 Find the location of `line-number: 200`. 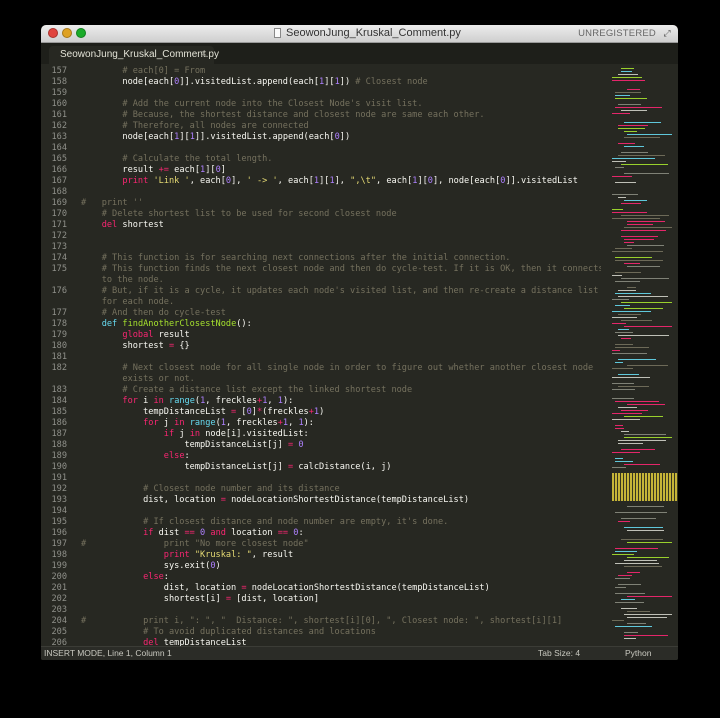

line-number: 200 is located at coordinates (59, 577).